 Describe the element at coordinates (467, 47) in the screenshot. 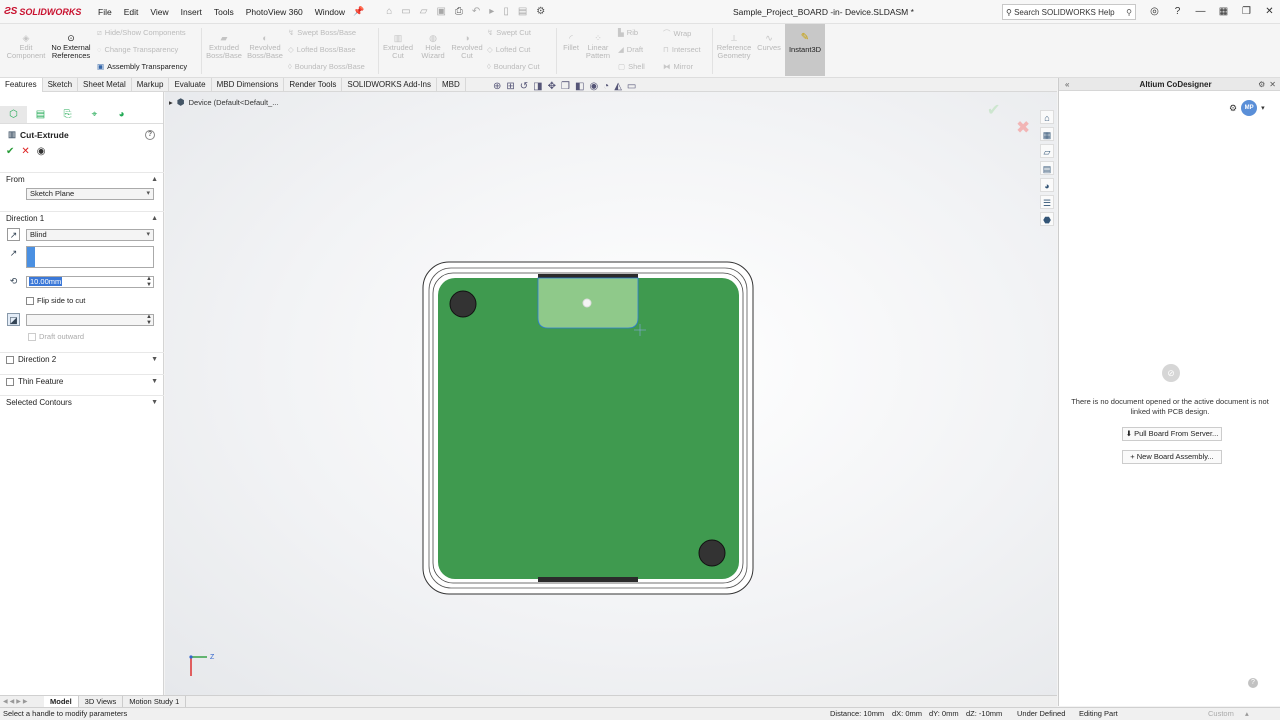

I see `revolved-cut-button: ◑ Revolved Cut` at that location.